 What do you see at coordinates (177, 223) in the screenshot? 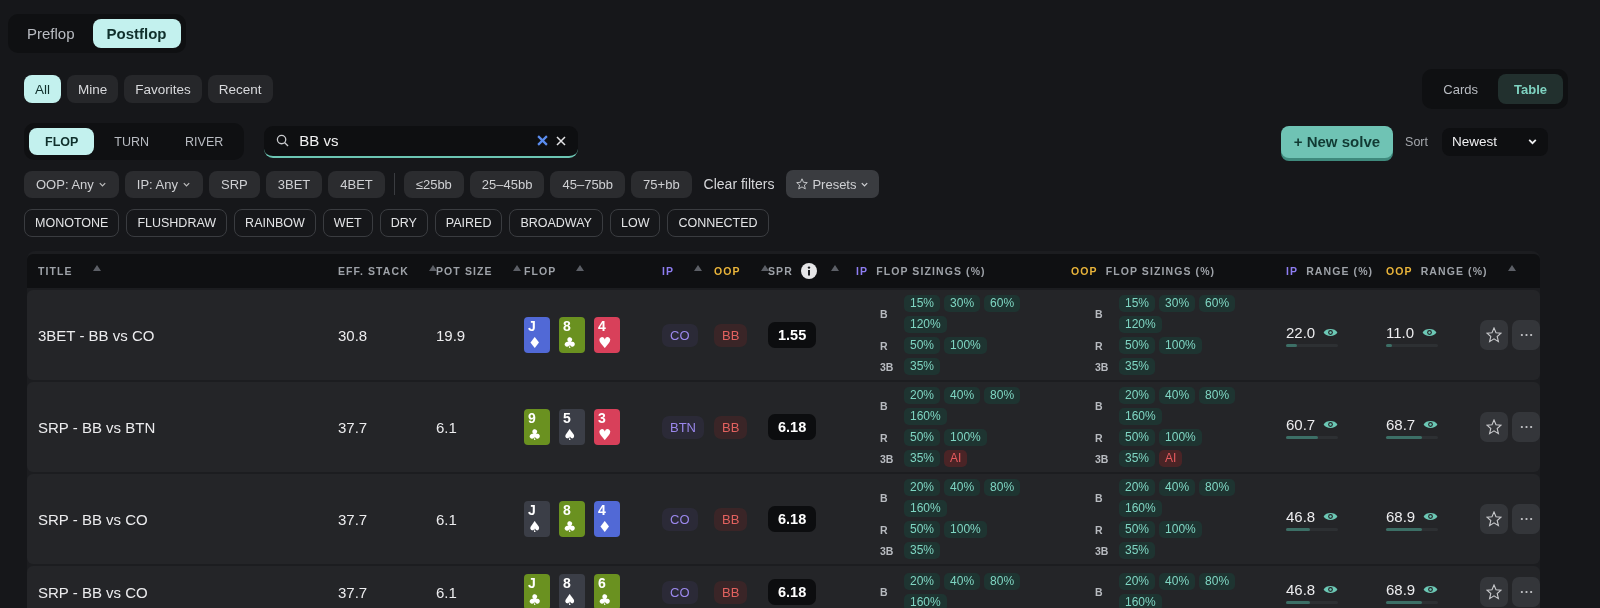
I see `filter-chip: FLUSHDRAW` at bounding box center [177, 223].